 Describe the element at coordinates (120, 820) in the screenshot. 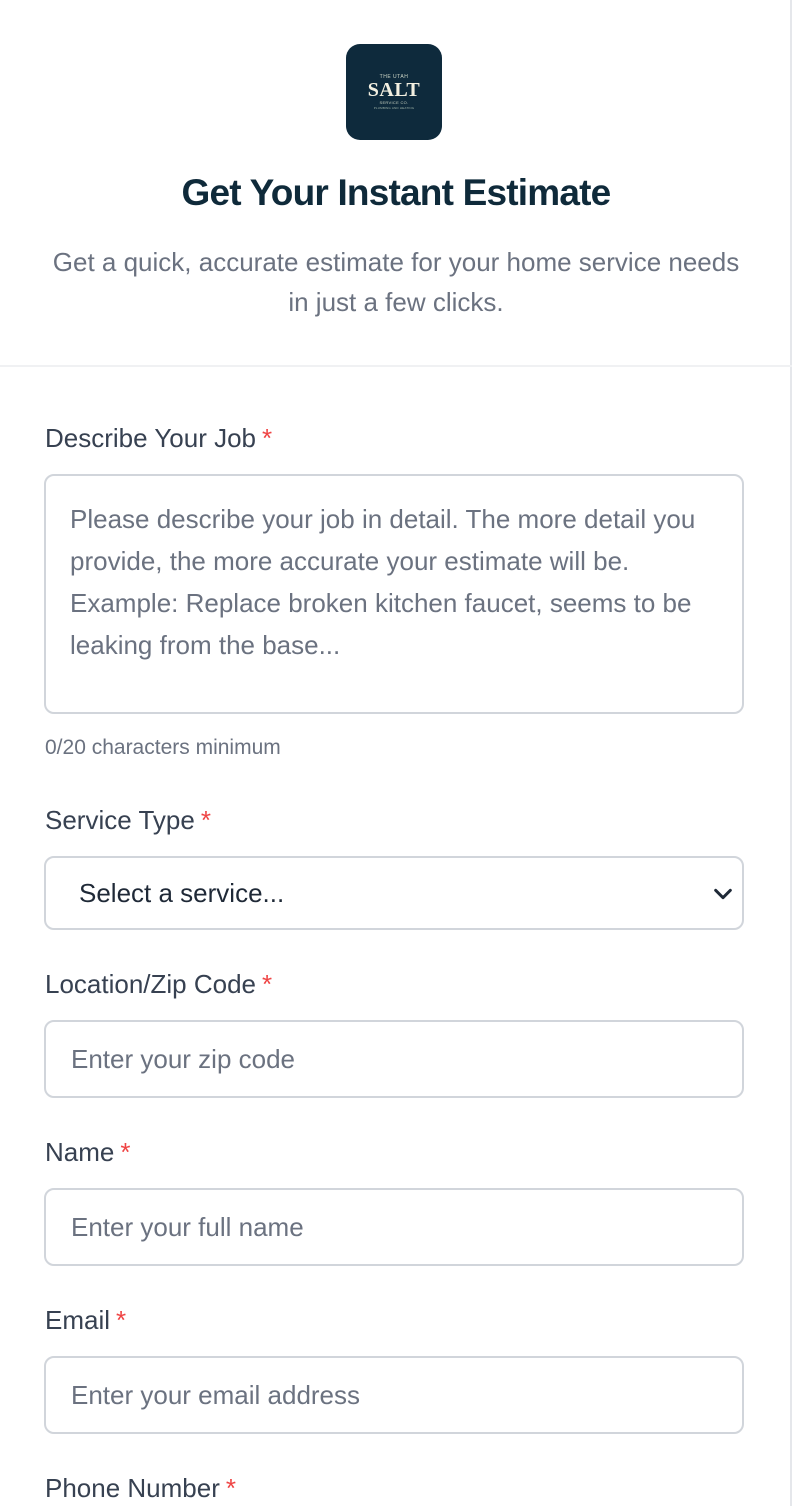

I see `service-type-label-text: Service Type` at that location.